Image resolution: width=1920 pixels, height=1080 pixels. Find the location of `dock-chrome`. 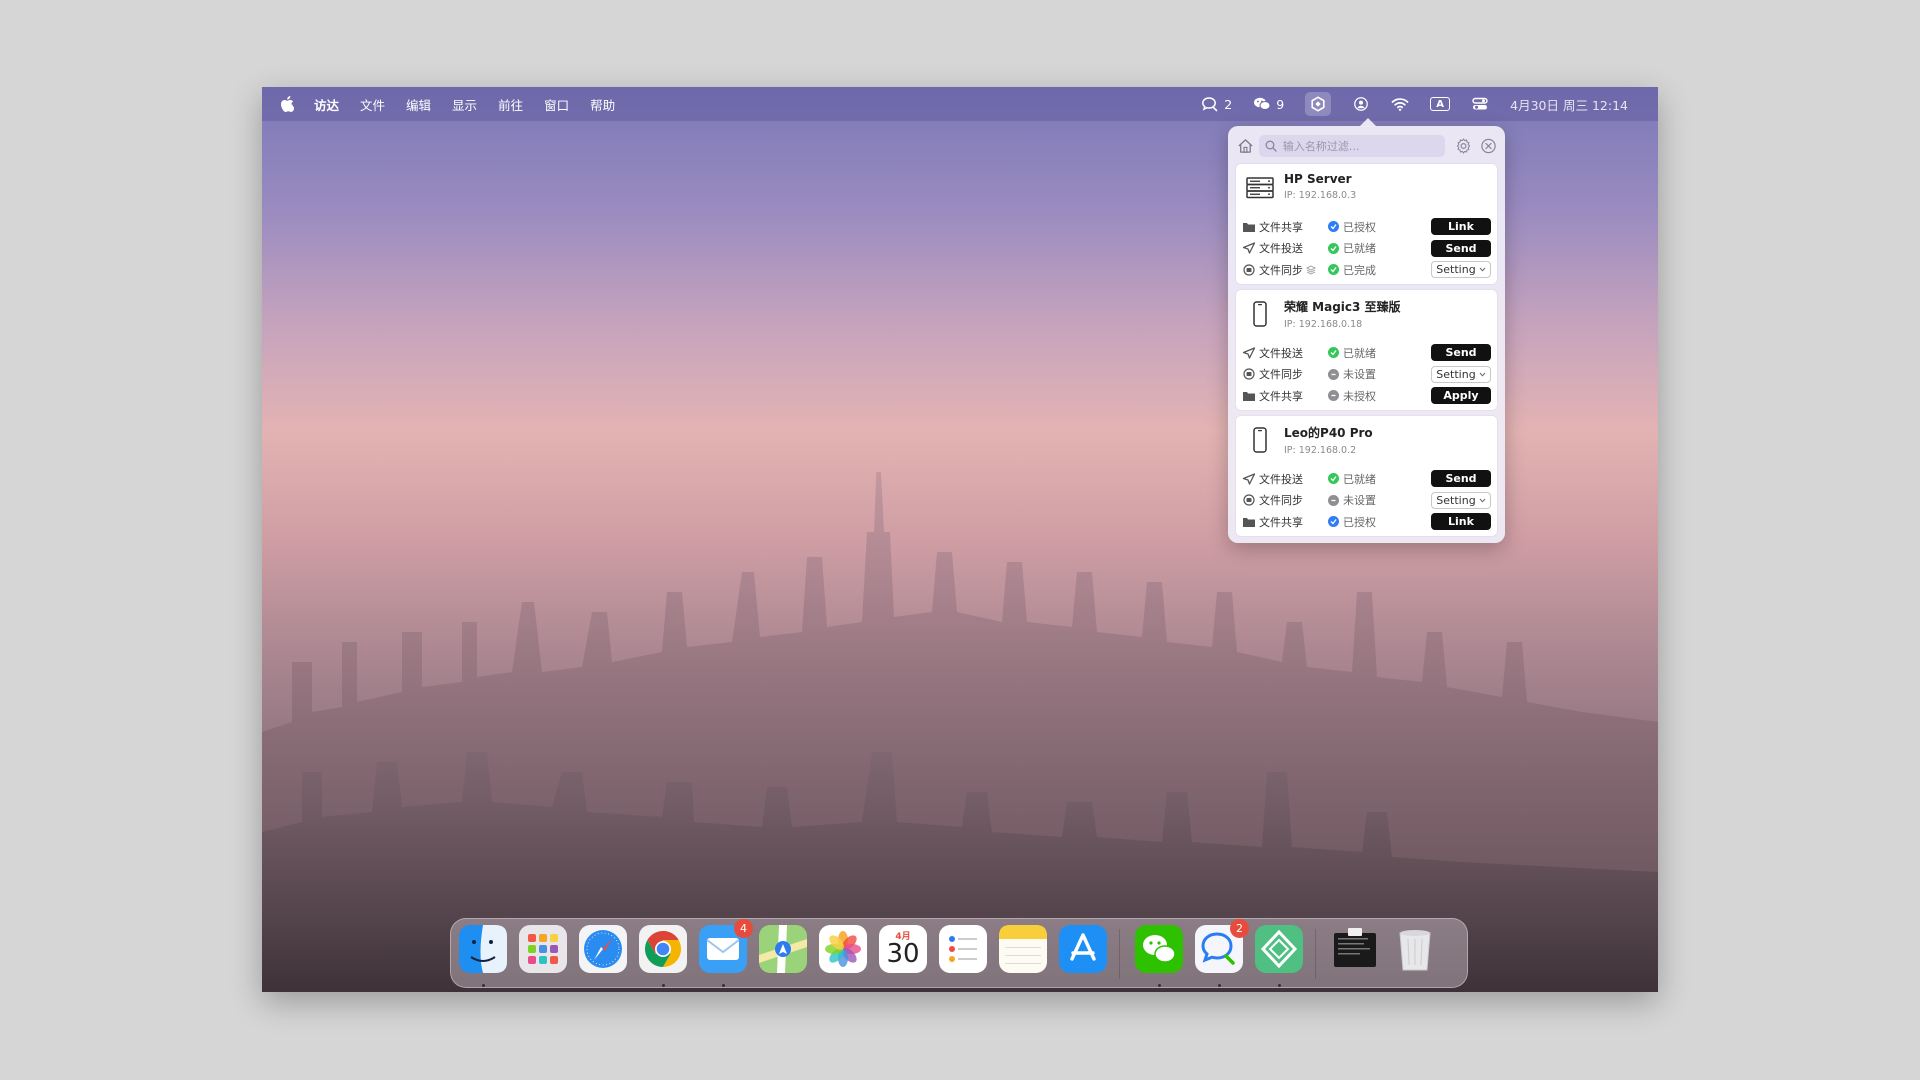

dock-chrome is located at coordinates (663, 949).